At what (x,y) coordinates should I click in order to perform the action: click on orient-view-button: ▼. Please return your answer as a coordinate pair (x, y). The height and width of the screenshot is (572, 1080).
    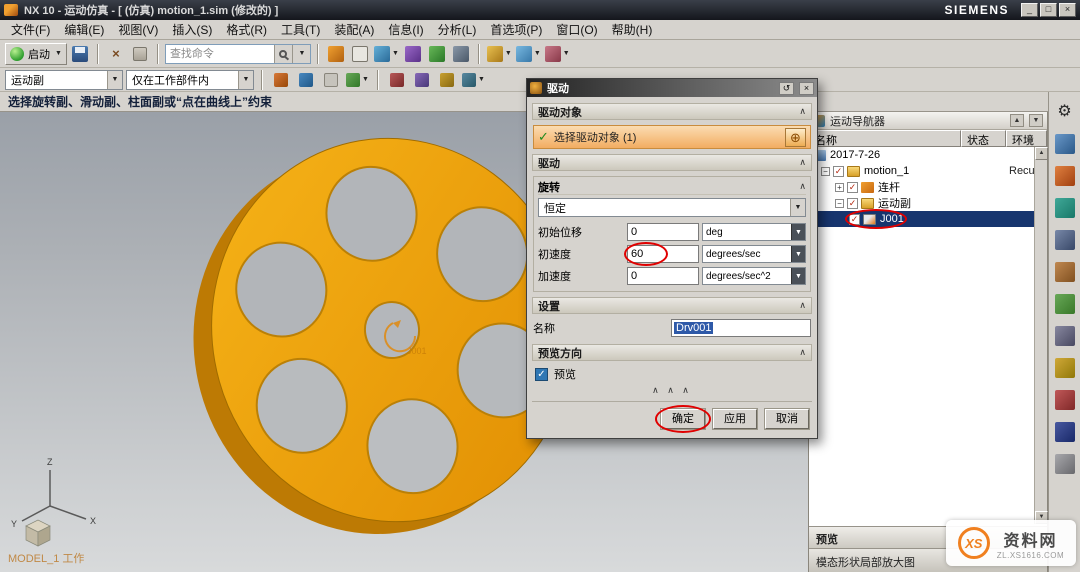
    Looking at the image, I should click on (386, 54).